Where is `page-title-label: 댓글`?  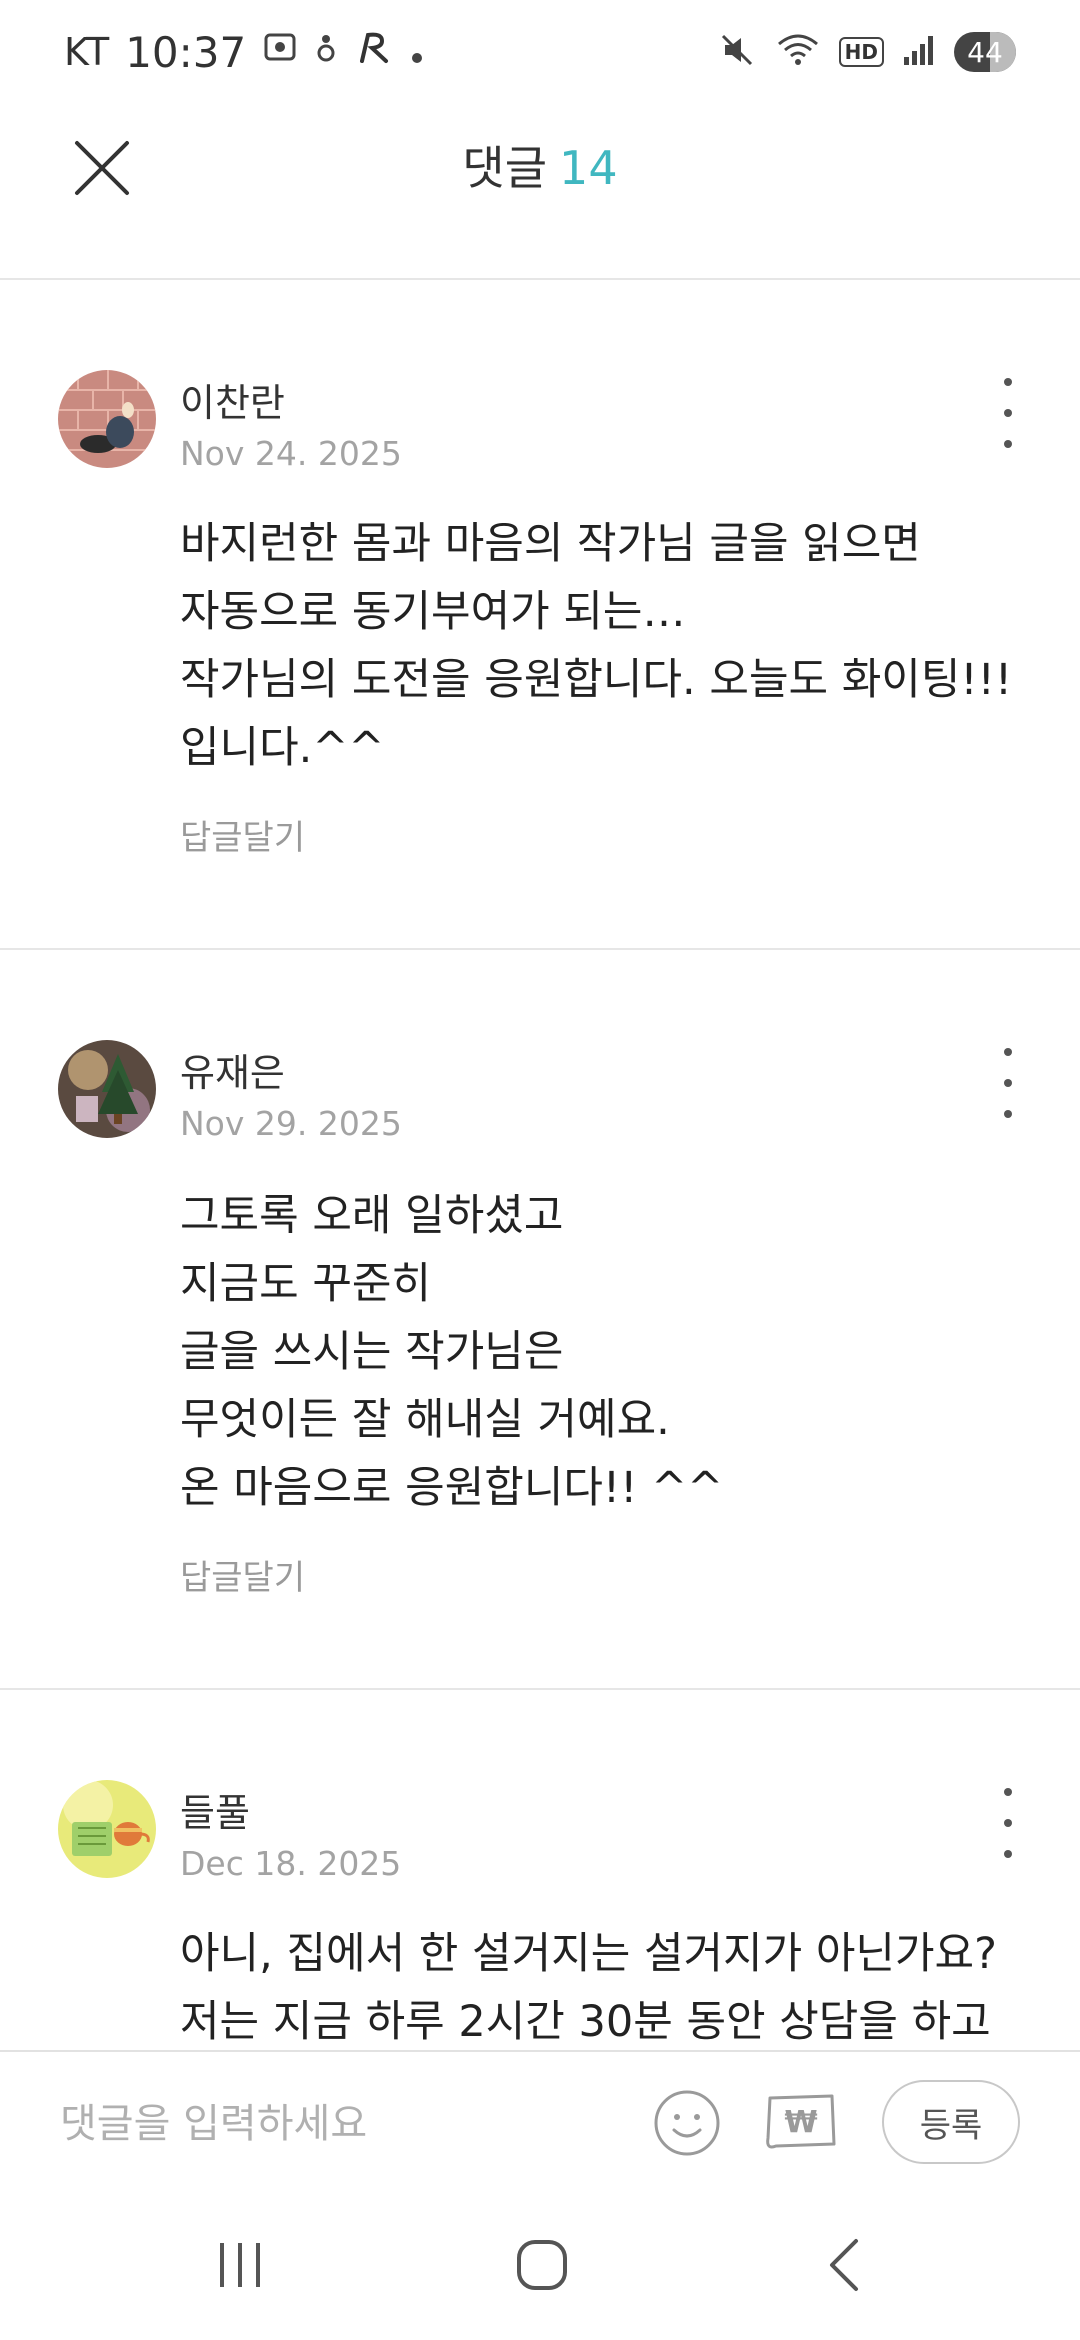
page-title-label: 댓글 is located at coordinates (505, 168).